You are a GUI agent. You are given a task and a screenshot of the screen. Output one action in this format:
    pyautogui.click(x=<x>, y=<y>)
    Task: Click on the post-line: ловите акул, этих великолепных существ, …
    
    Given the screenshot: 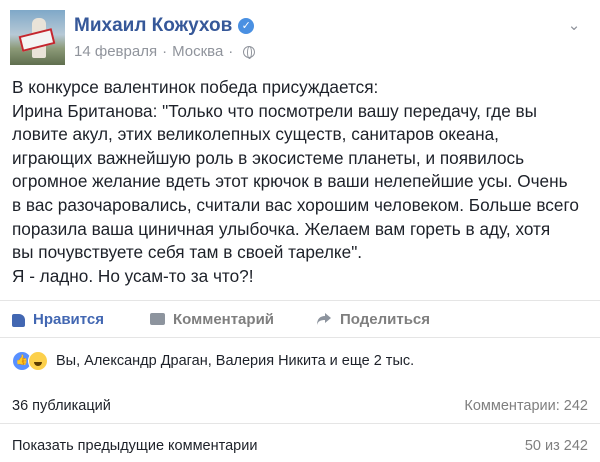 What is the action you would take?
    pyautogui.click(x=255, y=134)
    